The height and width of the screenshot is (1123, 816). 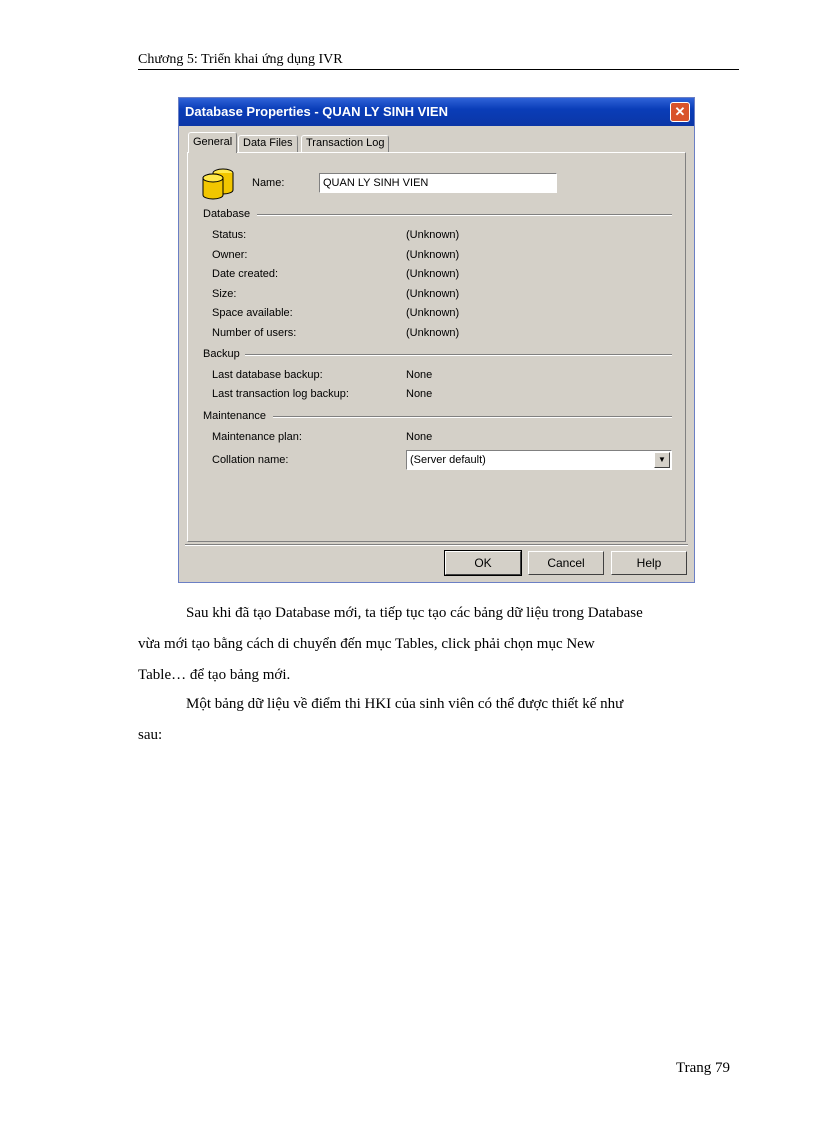 What do you see at coordinates (433, 235) in the screenshot?
I see `status-value: (Unknown)` at bounding box center [433, 235].